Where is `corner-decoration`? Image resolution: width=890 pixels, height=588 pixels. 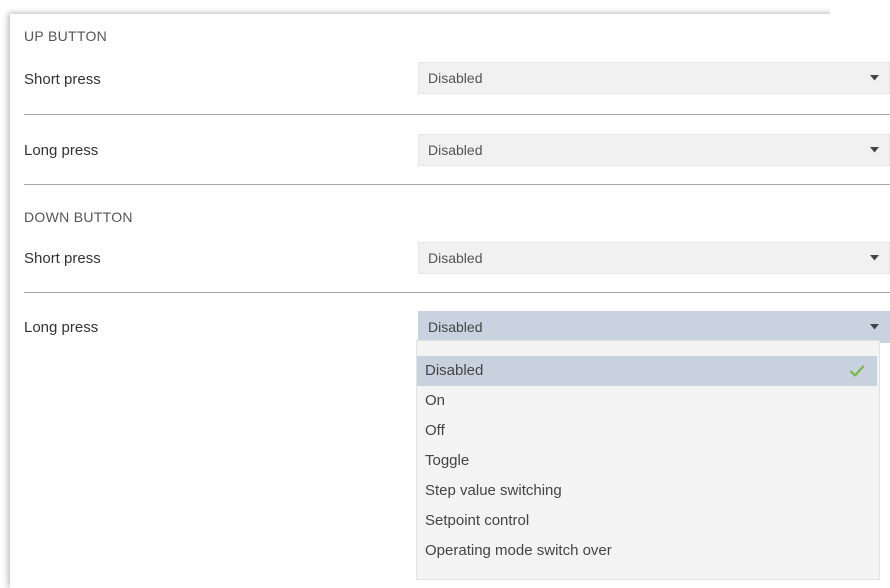
corner-decoration is located at coordinates (860, 17).